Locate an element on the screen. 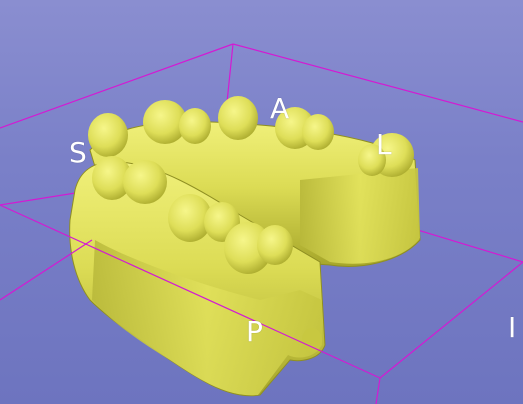 The image size is (523, 404). orientation-label-anterior: A is located at coordinates (280, 108).